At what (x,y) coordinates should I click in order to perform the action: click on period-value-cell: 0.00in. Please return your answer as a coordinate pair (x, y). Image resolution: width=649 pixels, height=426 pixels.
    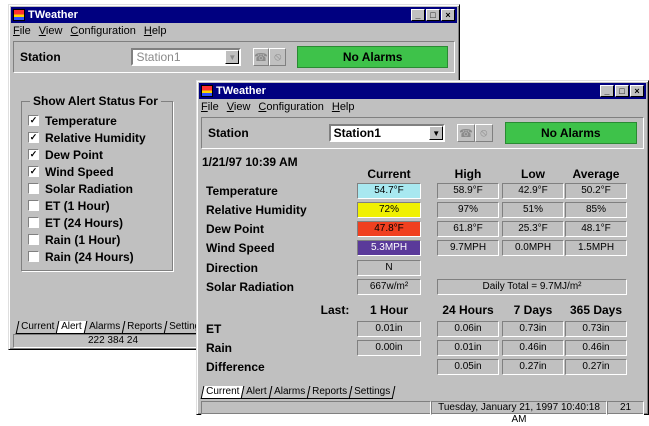
    Looking at the image, I should click on (389, 348).